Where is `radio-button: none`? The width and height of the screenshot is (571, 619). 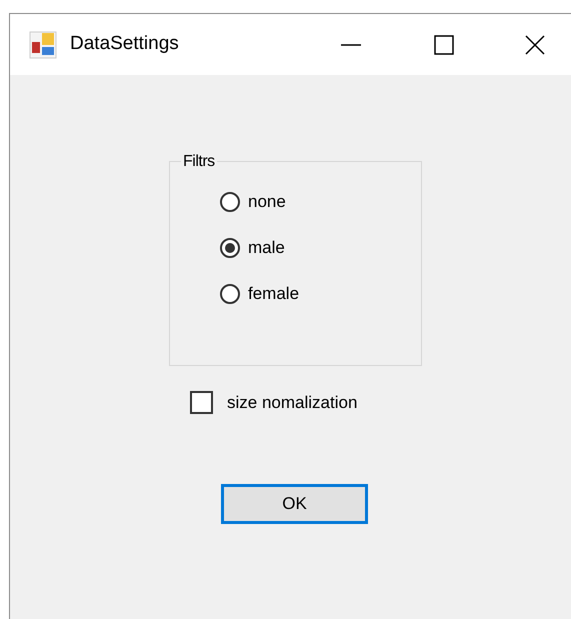 radio-button: none is located at coordinates (260, 202).